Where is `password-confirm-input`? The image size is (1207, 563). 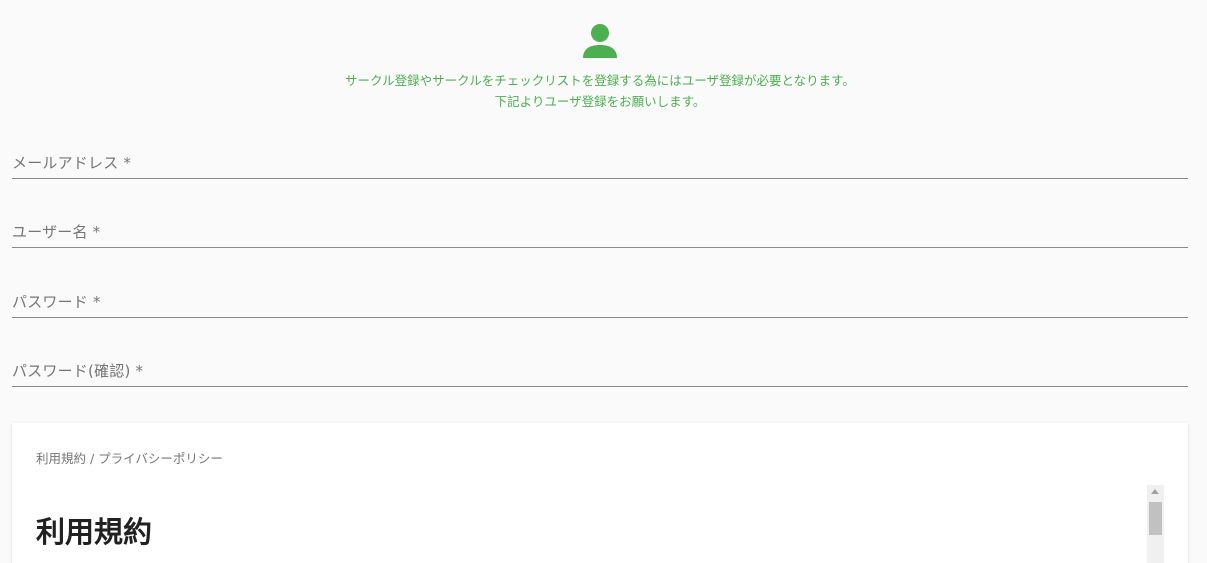 password-confirm-input is located at coordinates (602, 373).